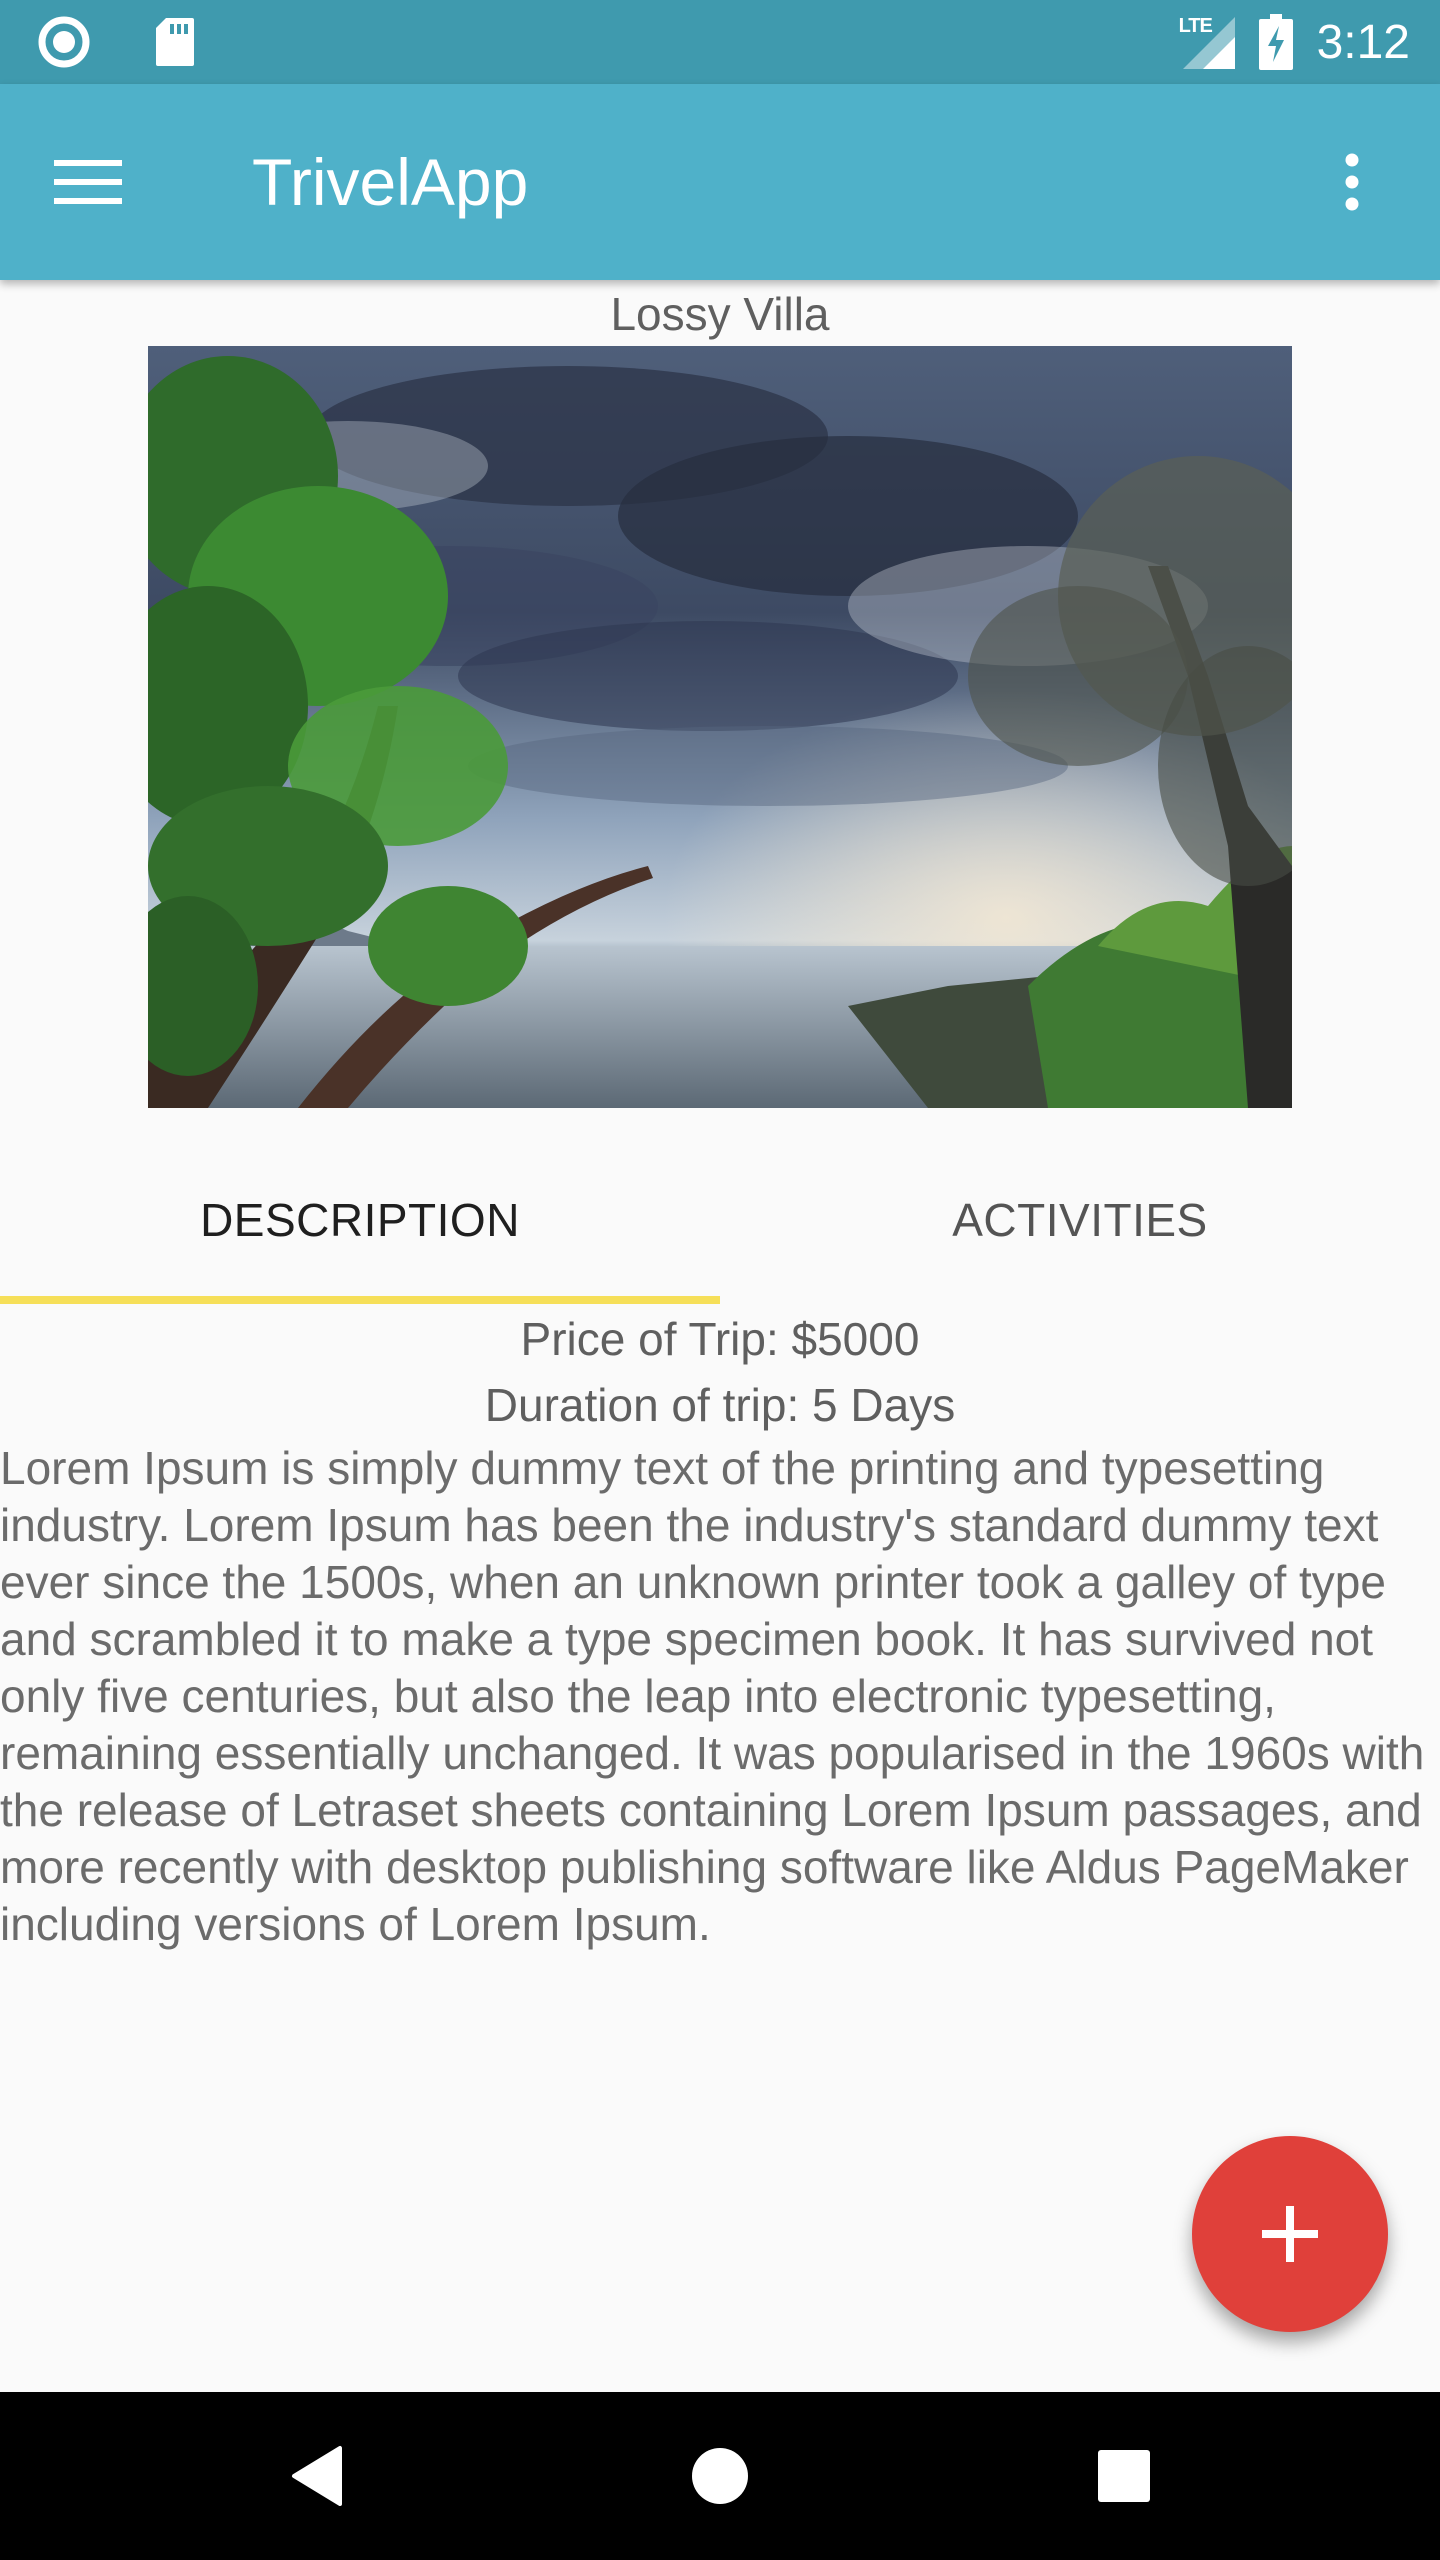 The width and height of the screenshot is (1440, 2560). What do you see at coordinates (1080, 1220) in the screenshot?
I see `tab-activities: ACTIVITIES` at bounding box center [1080, 1220].